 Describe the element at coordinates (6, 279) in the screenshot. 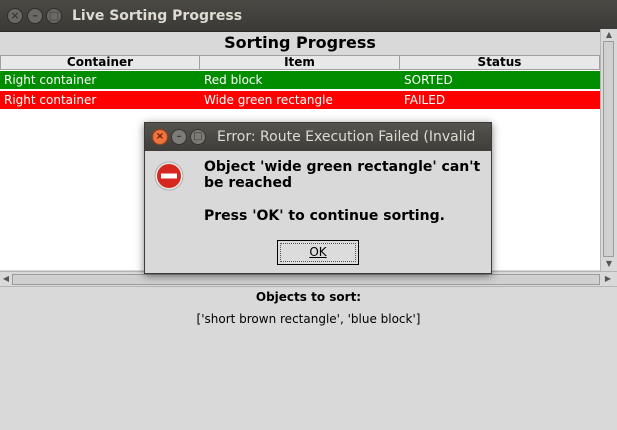

I see `scroll-left-icon: ◀` at that location.